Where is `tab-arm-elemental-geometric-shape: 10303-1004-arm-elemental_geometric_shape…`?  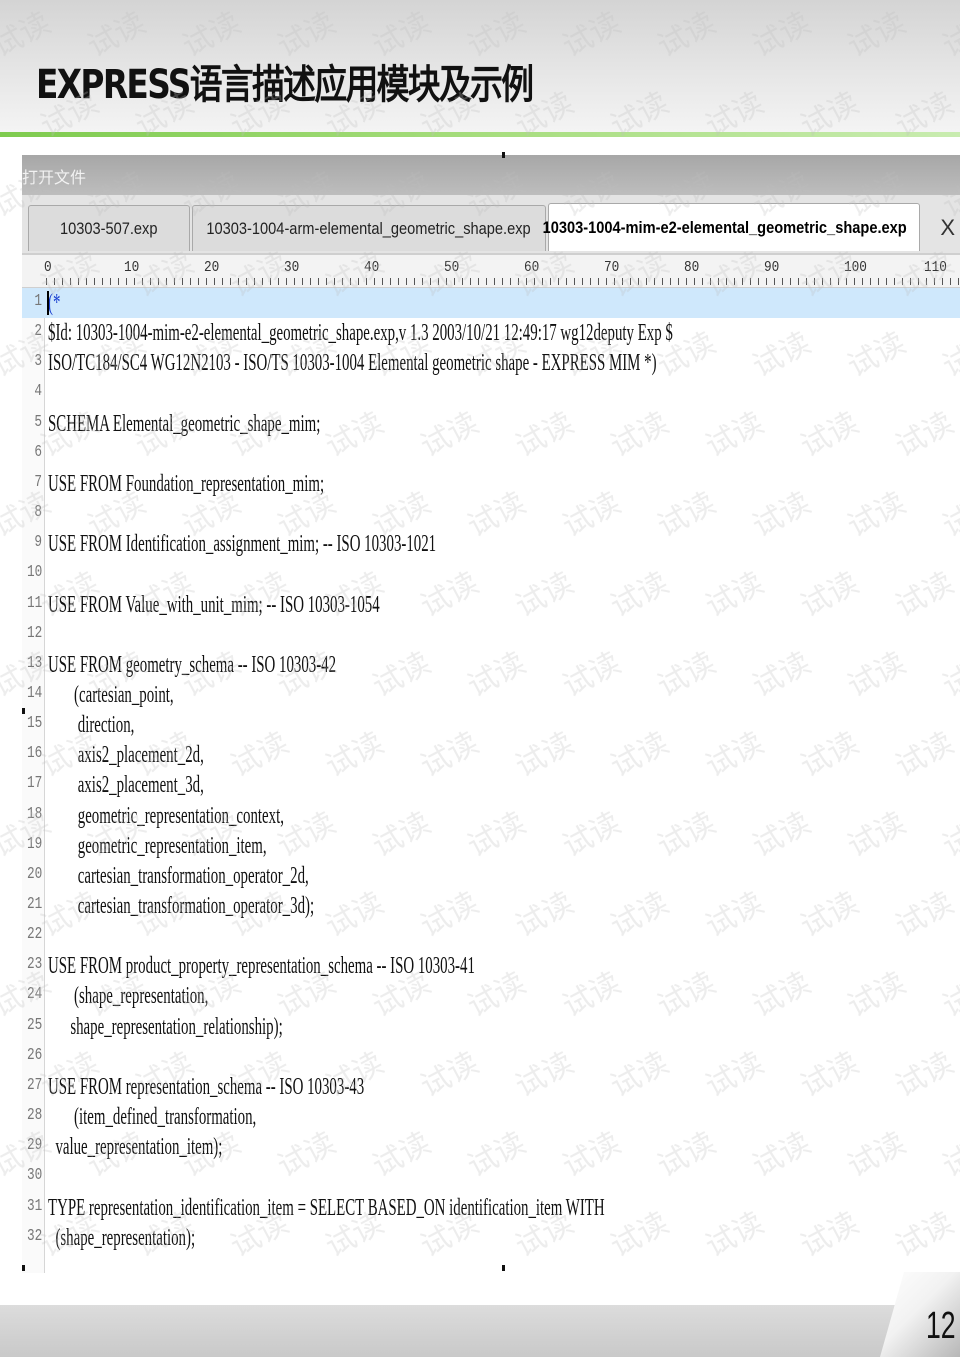
tab-arm-elemental-geometric-shape: 10303-1004-arm-elemental_geometric_shape… is located at coordinates (369, 228).